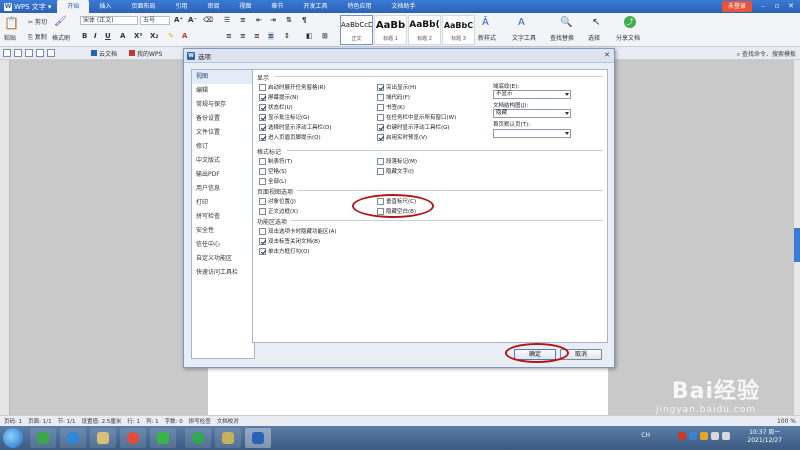  What do you see at coordinates (399, 56) in the screenshot?
I see `dialog-title-bar: W 选项` at bounding box center [399, 56].